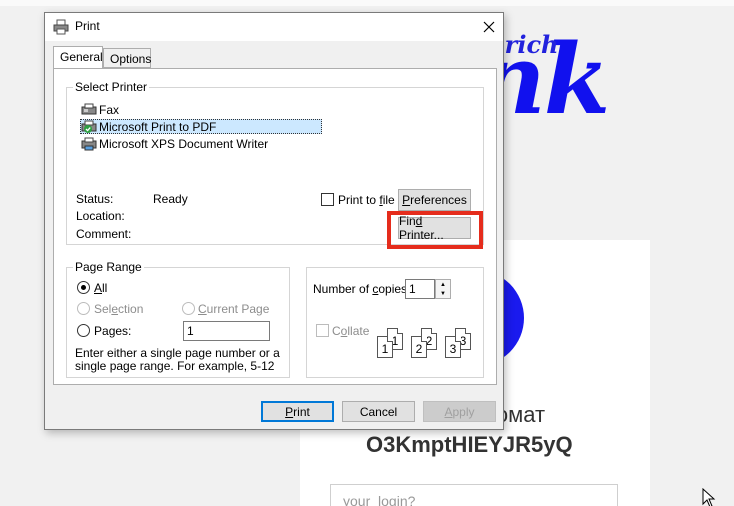 The height and width of the screenshot is (506, 734). Describe the element at coordinates (188, 308) in the screenshot. I see `page-range-current-radio` at that location.